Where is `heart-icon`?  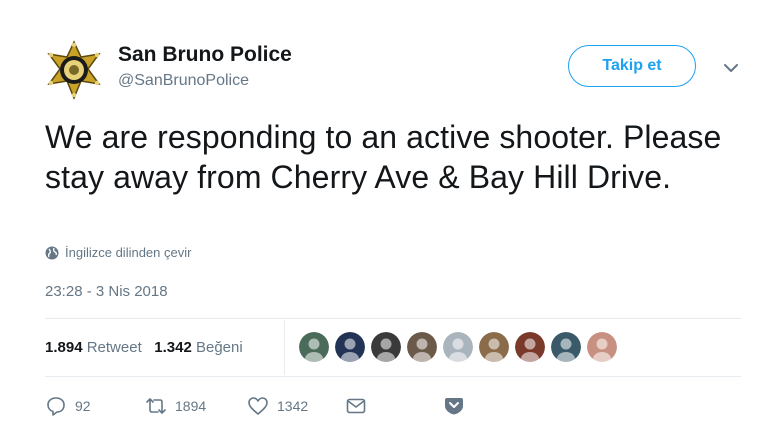
heart-icon is located at coordinates (258, 406).